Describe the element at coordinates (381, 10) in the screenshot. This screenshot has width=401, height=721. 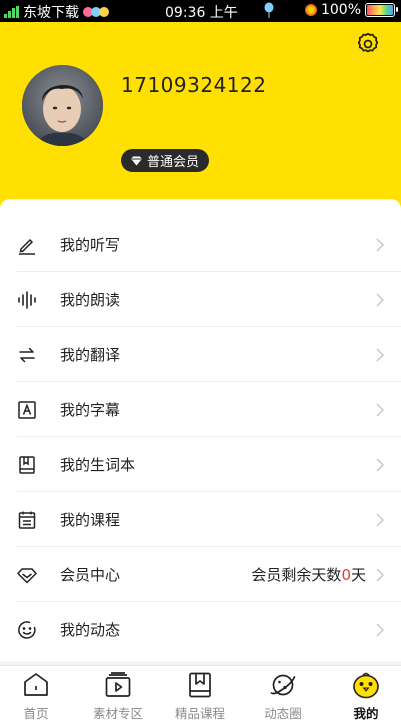
I see `battery-icon` at that location.